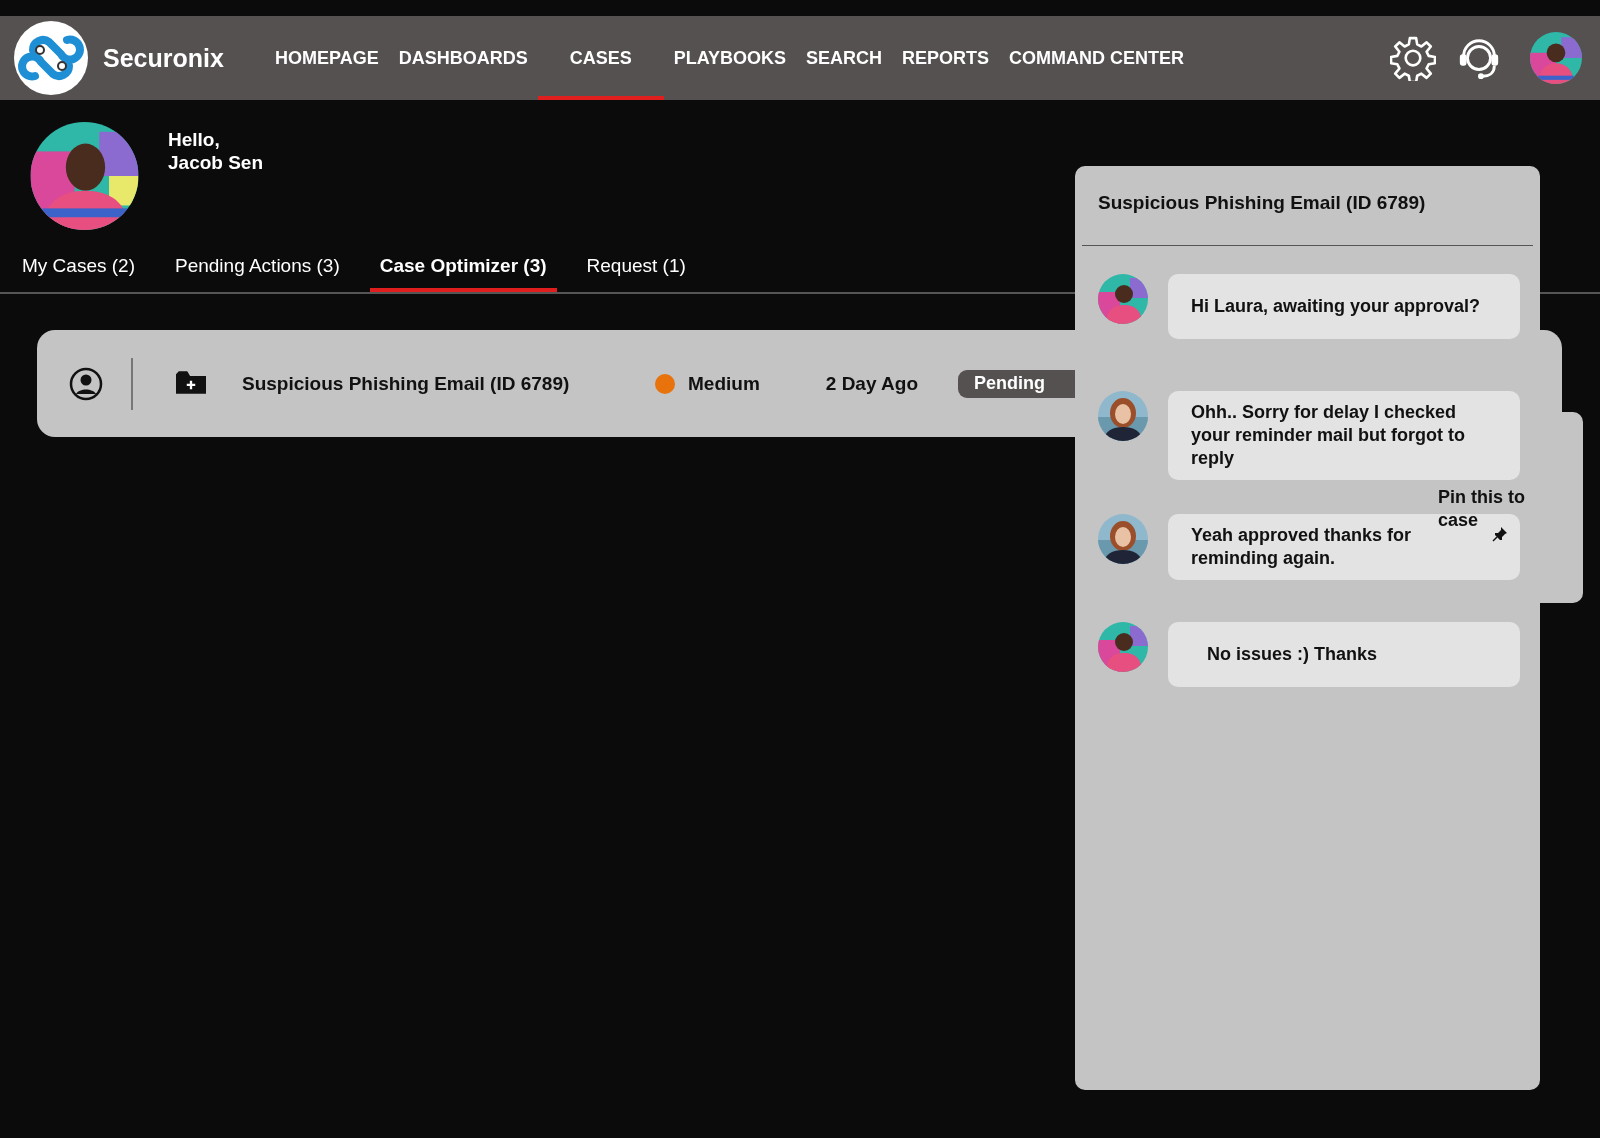 The width and height of the screenshot is (1600, 1138). Describe the element at coordinates (1413, 58) in the screenshot. I see `settings-icon` at that location.